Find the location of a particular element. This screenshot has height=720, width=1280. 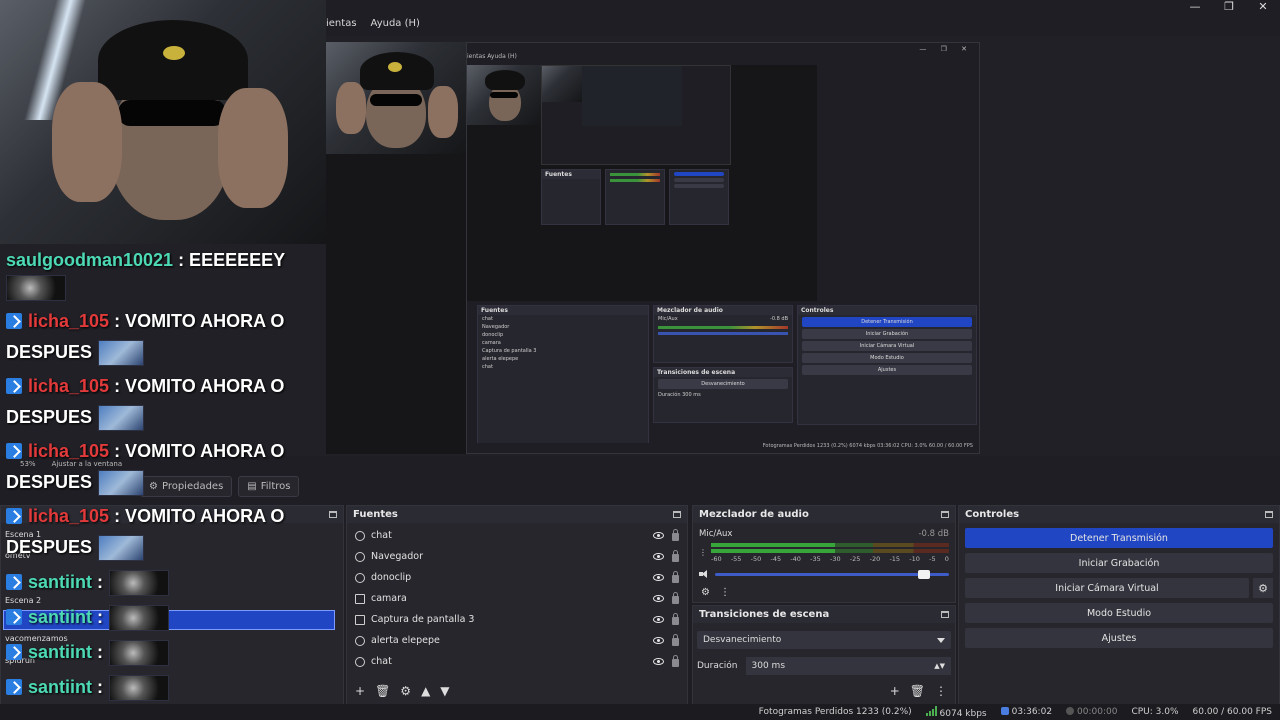

scene-item: spidrun is located at coordinates (20, 660).